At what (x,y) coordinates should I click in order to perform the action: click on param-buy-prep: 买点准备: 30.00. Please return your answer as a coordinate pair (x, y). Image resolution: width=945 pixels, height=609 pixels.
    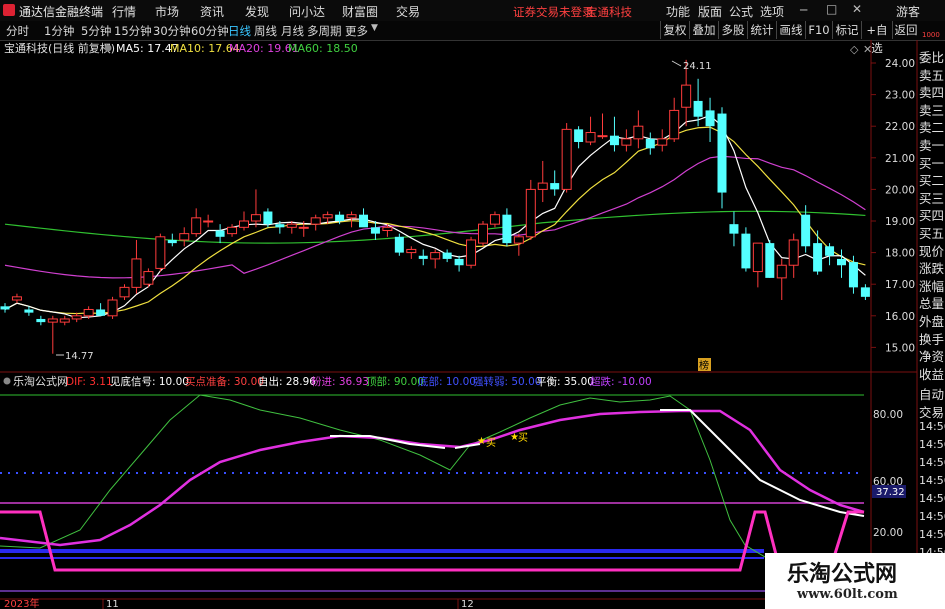
    Looking at the image, I should click on (224, 381).